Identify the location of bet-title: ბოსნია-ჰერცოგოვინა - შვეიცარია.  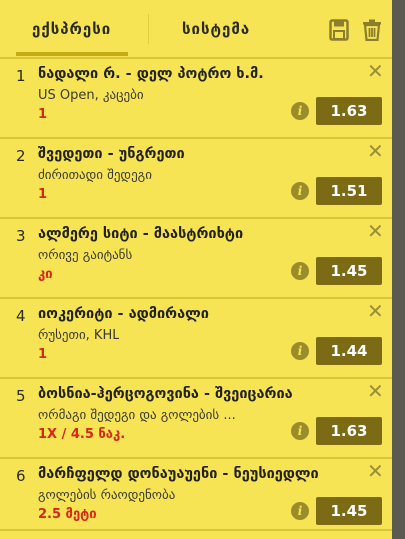
(165, 394).